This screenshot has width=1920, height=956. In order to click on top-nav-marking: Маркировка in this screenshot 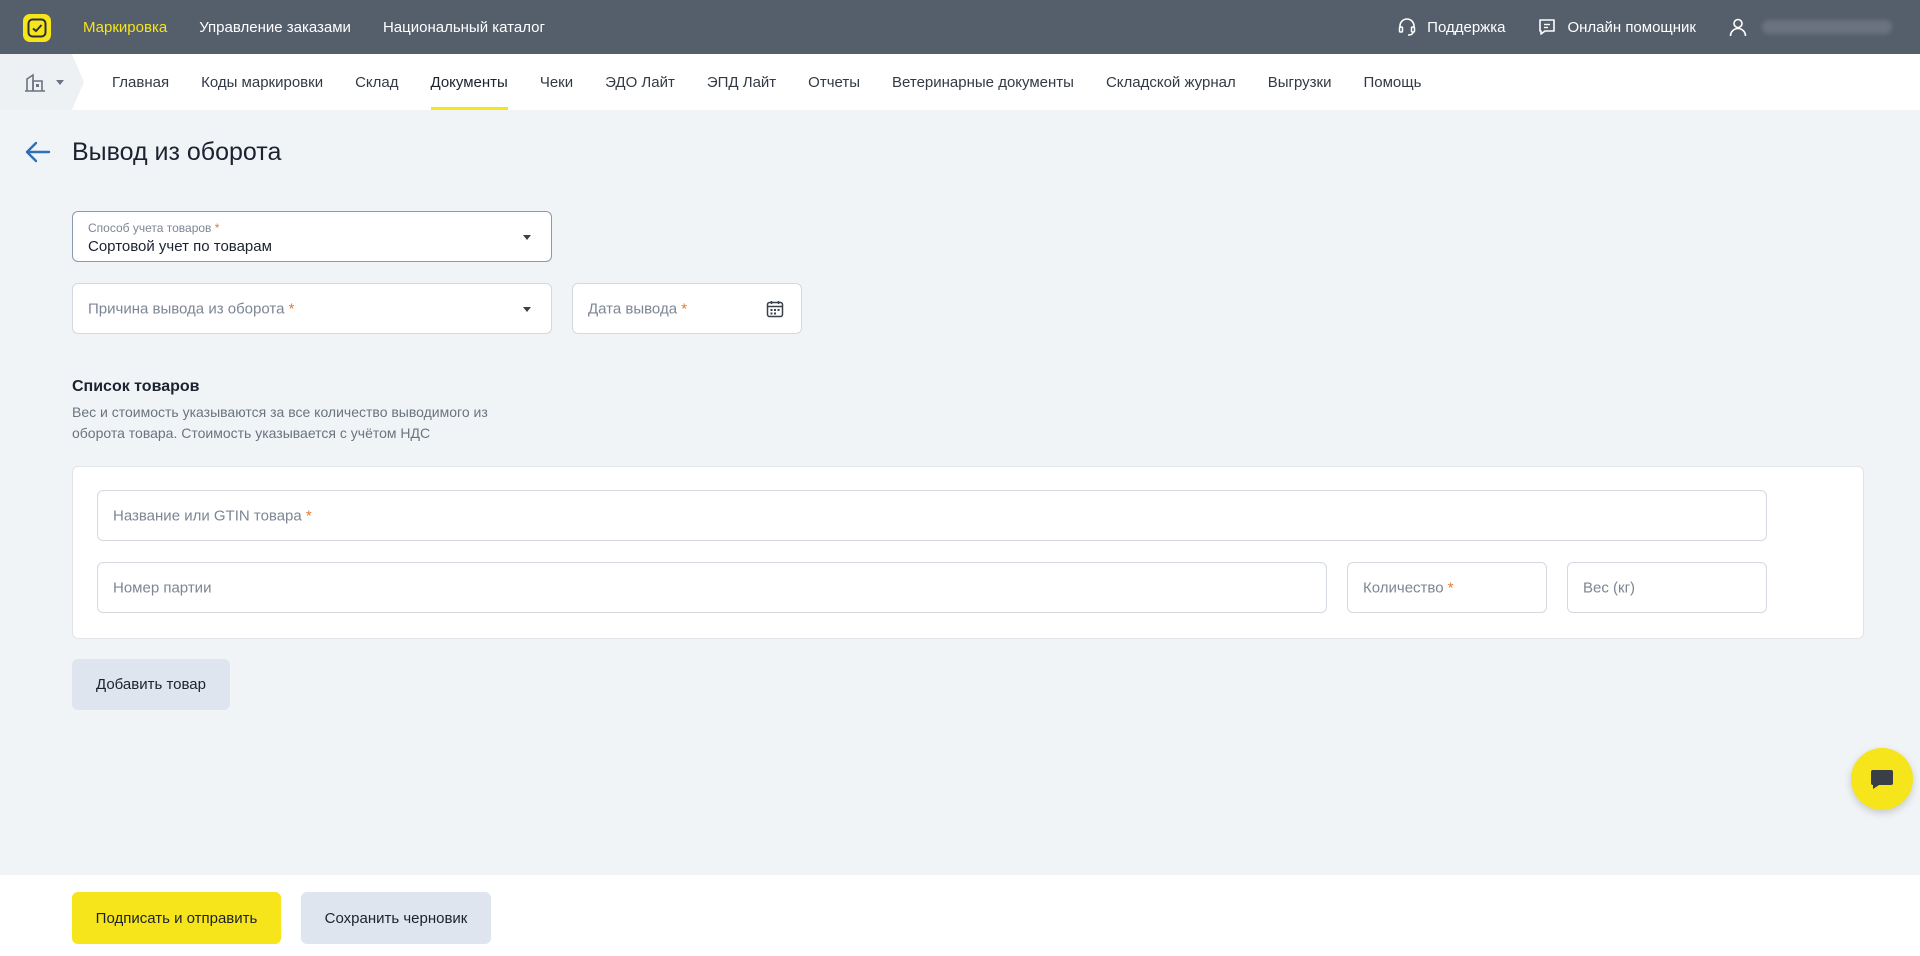, I will do `click(125, 27)`.